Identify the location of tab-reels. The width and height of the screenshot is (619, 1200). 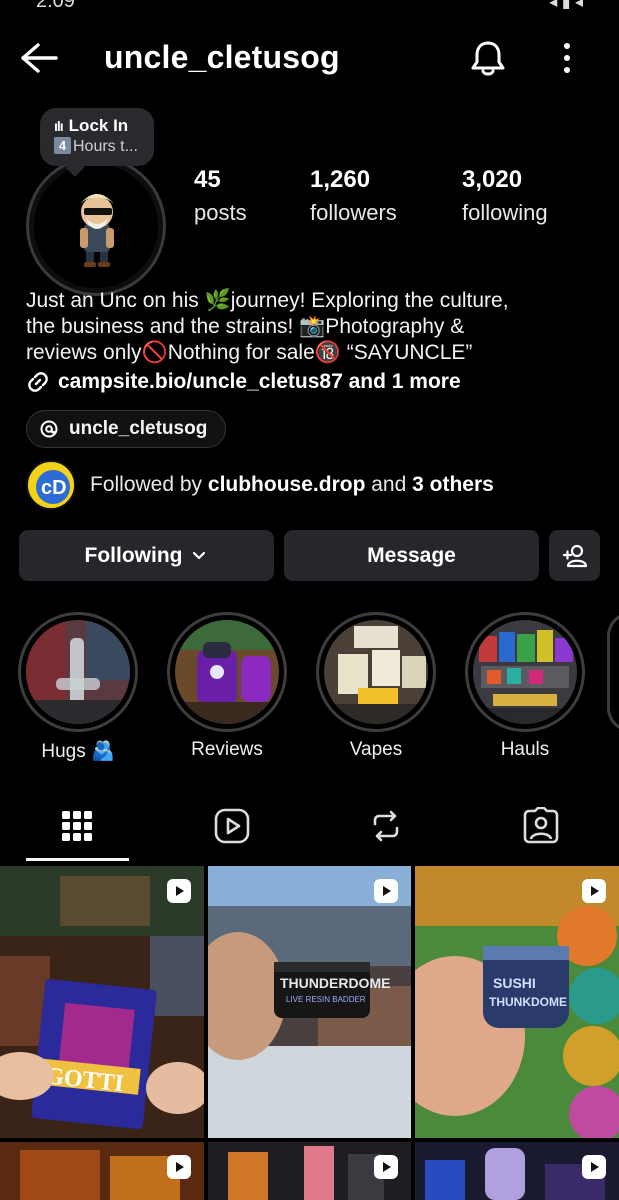
(232, 826).